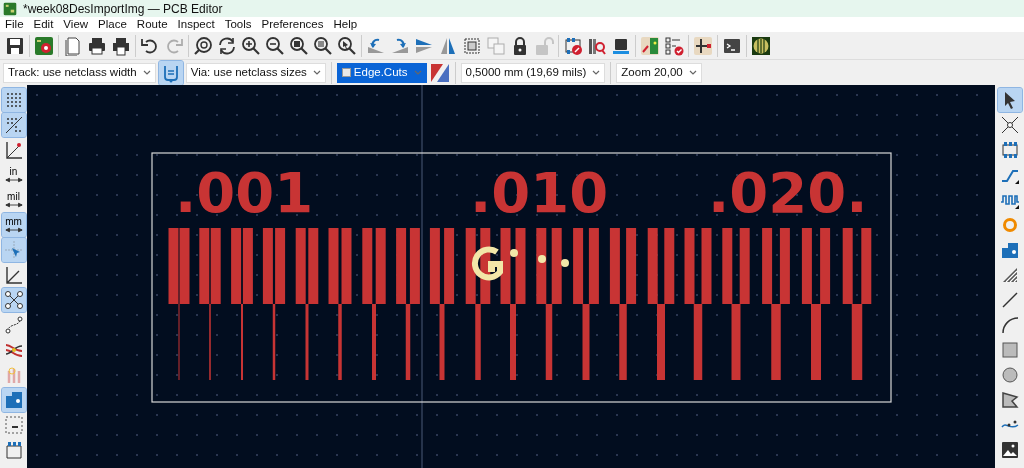 The height and width of the screenshot is (468, 1024). I want to click on zoom-out-icon, so click(275, 45).